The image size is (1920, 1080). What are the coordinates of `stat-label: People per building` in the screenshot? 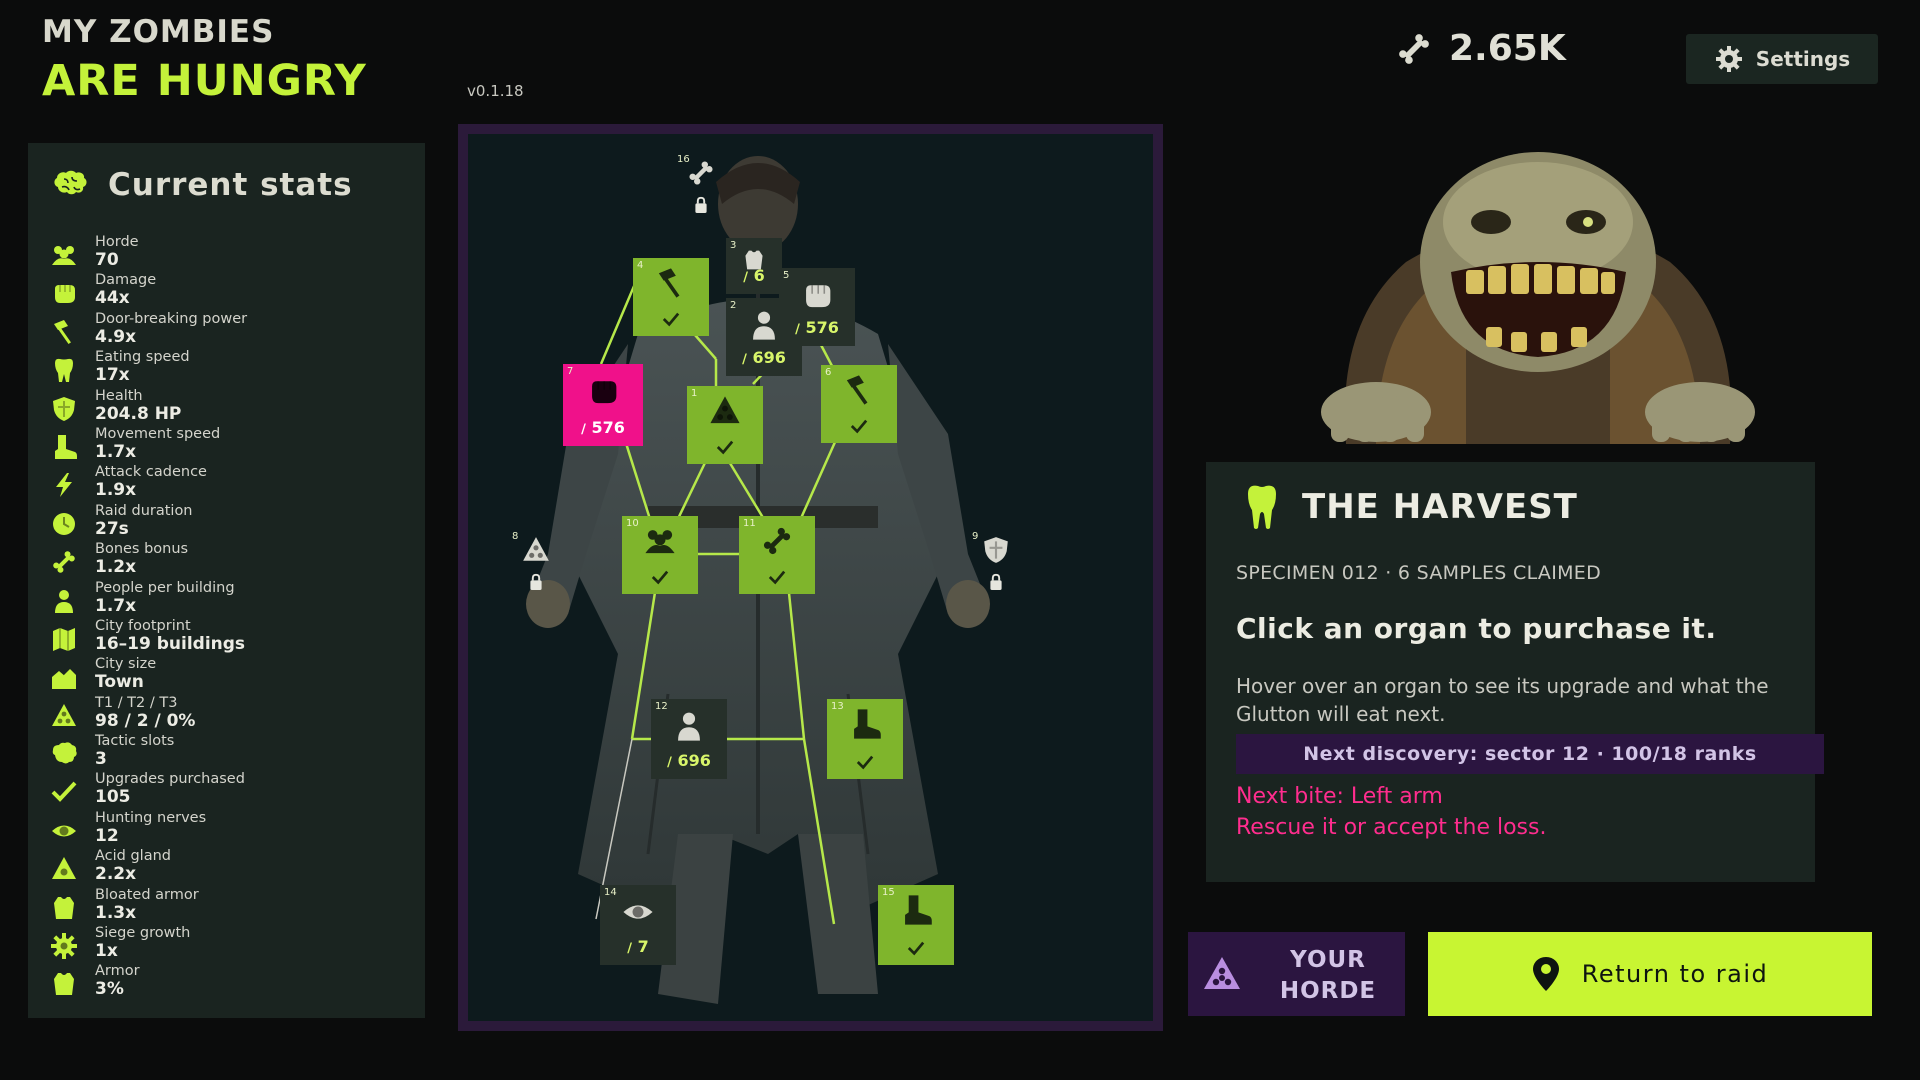 It's located at (165, 587).